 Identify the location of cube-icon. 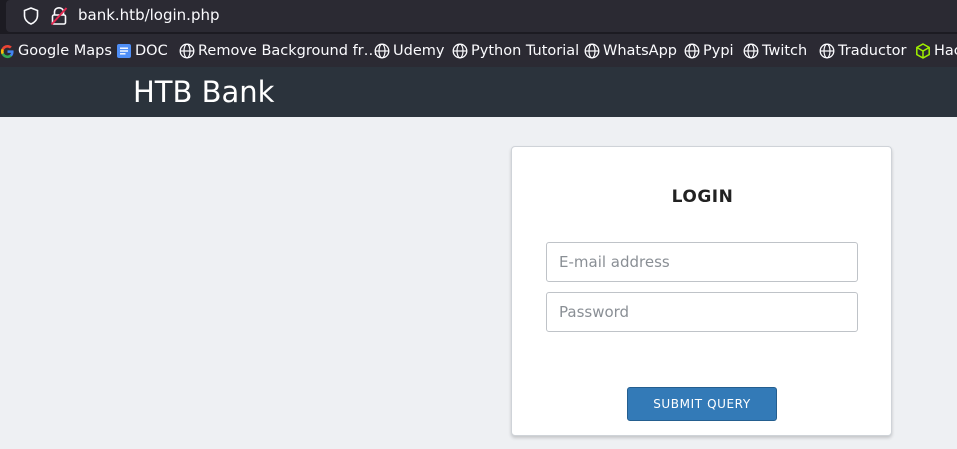
(923, 51).